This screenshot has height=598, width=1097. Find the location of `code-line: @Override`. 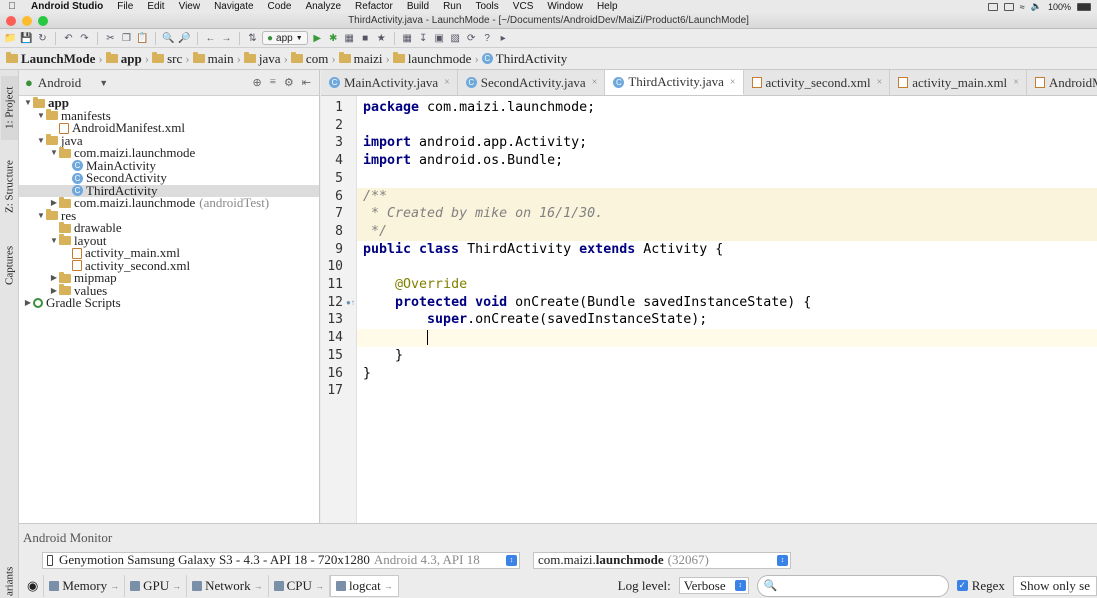

code-line: @Override is located at coordinates (730, 285).